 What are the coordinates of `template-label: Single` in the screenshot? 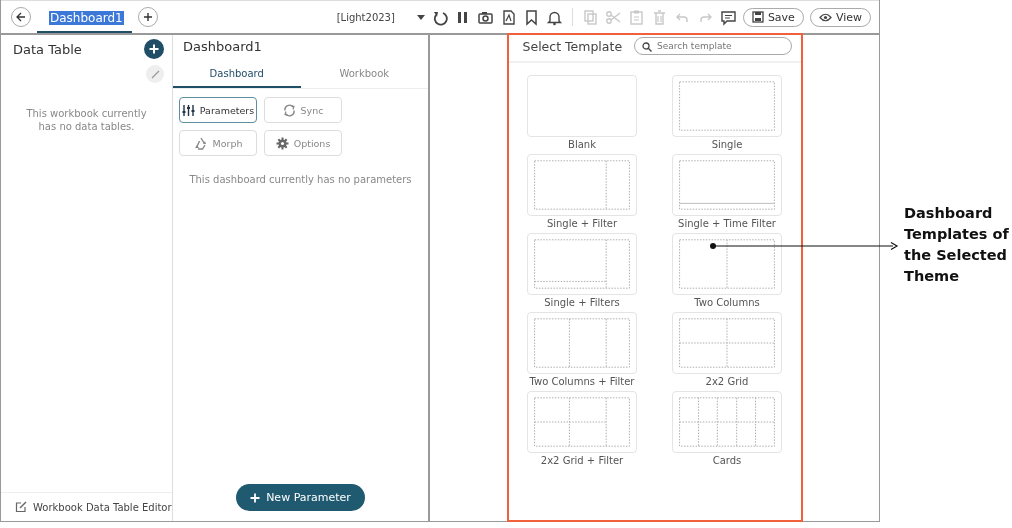 It's located at (727, 144).